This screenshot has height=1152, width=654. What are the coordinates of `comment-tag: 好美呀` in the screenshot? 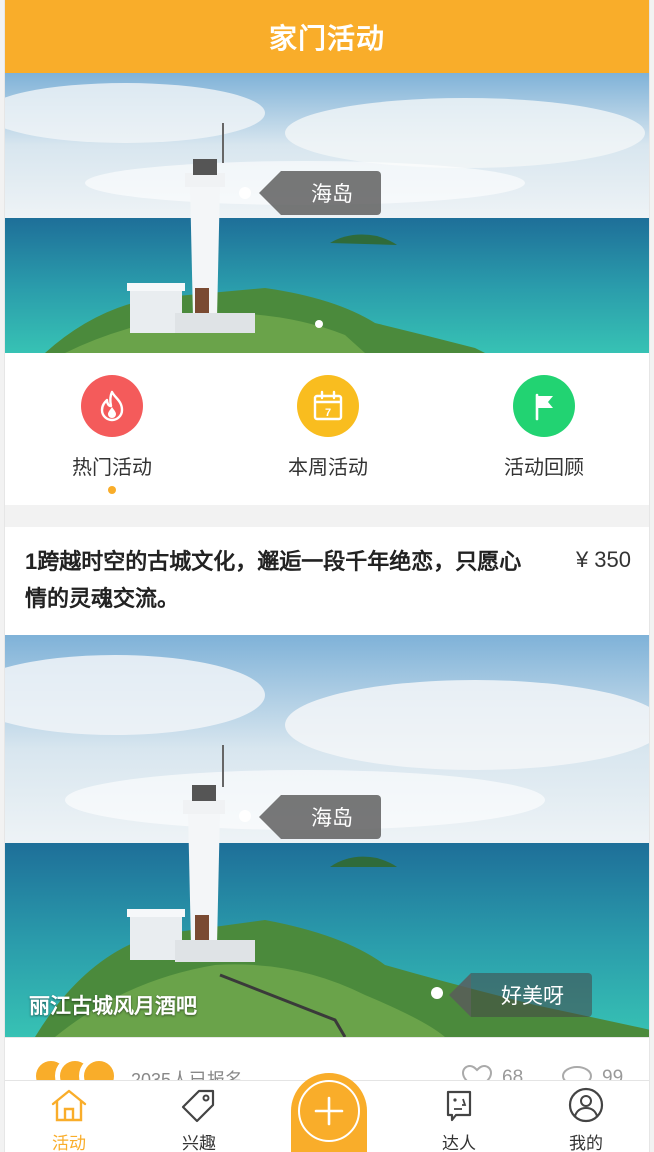 It's located at (520, 995).